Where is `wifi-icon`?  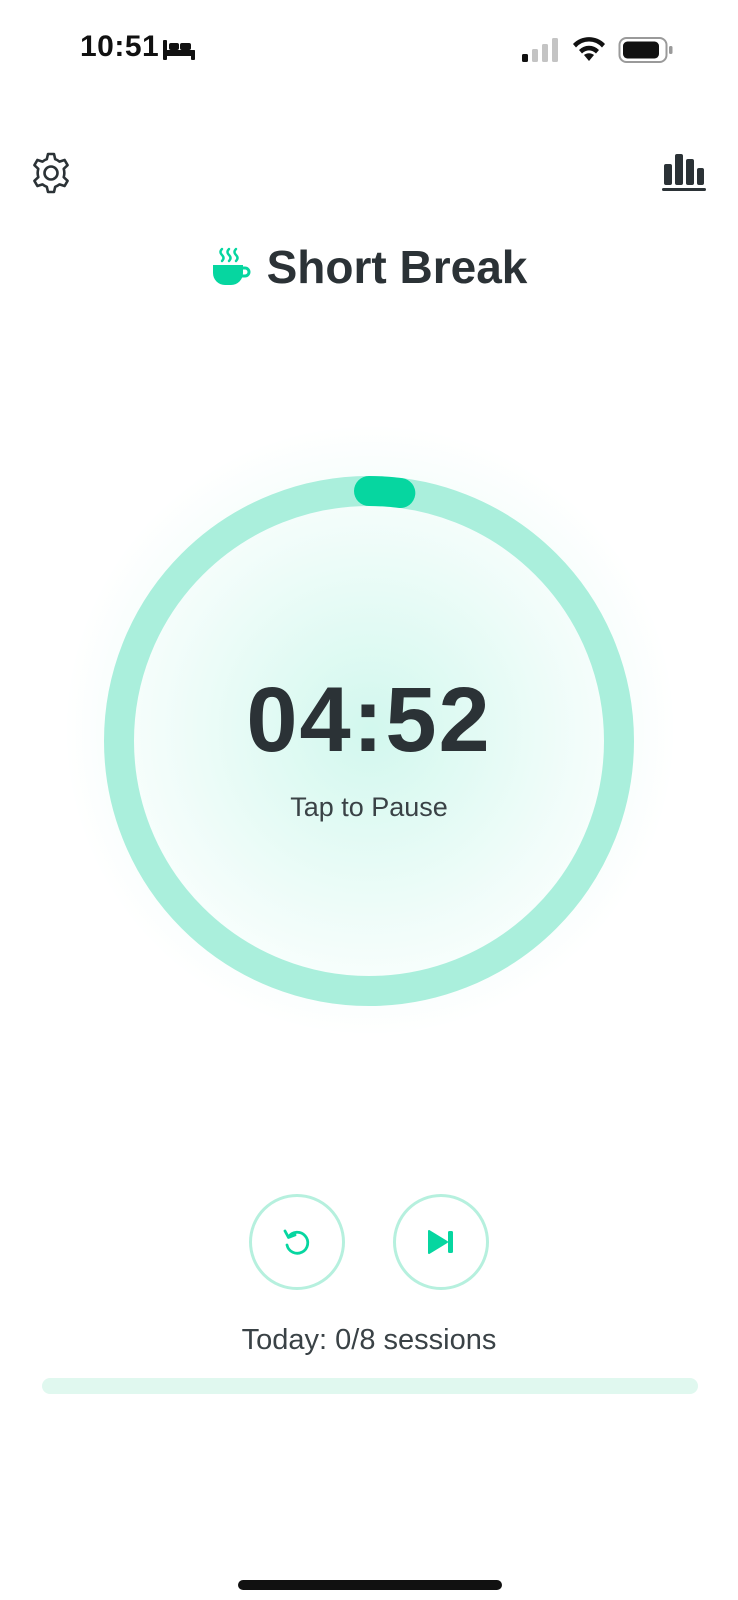
wifi-icon is located at coordinates (589, 49).